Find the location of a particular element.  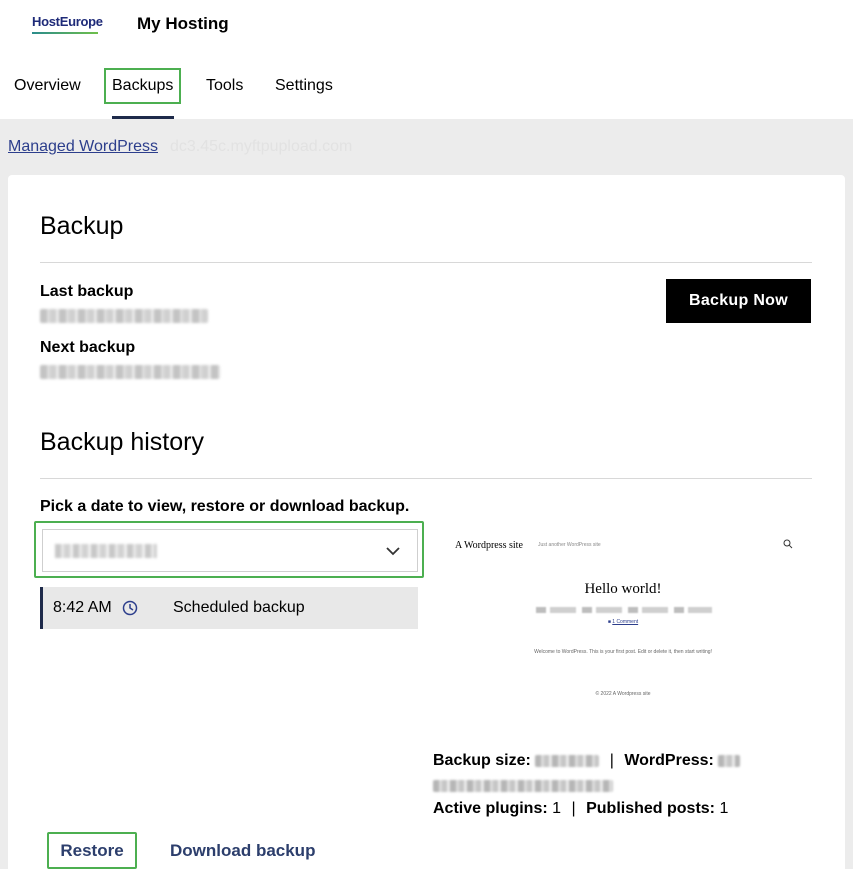

preview-footer: © 2022 A Wordpress site is located at coordinates (623, 694).